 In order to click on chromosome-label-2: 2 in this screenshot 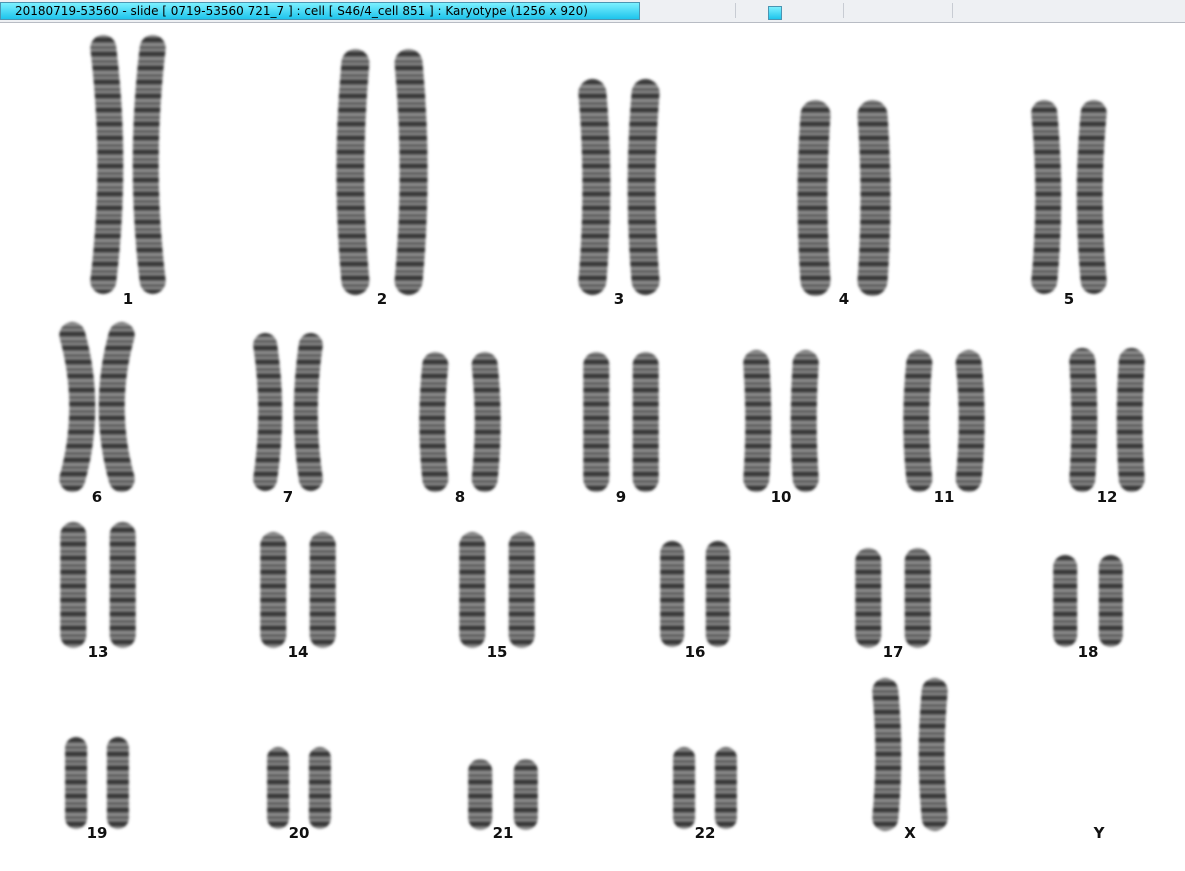, I will do `click(382, 299)`.